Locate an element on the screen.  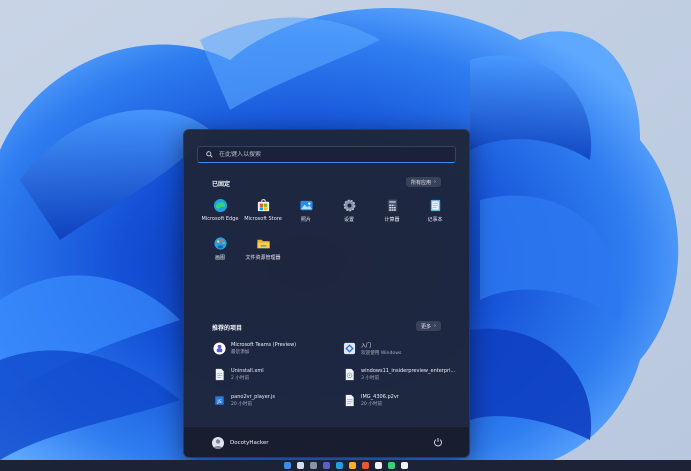
pinned-title: 已固定 is located at coordinates (221, 184).